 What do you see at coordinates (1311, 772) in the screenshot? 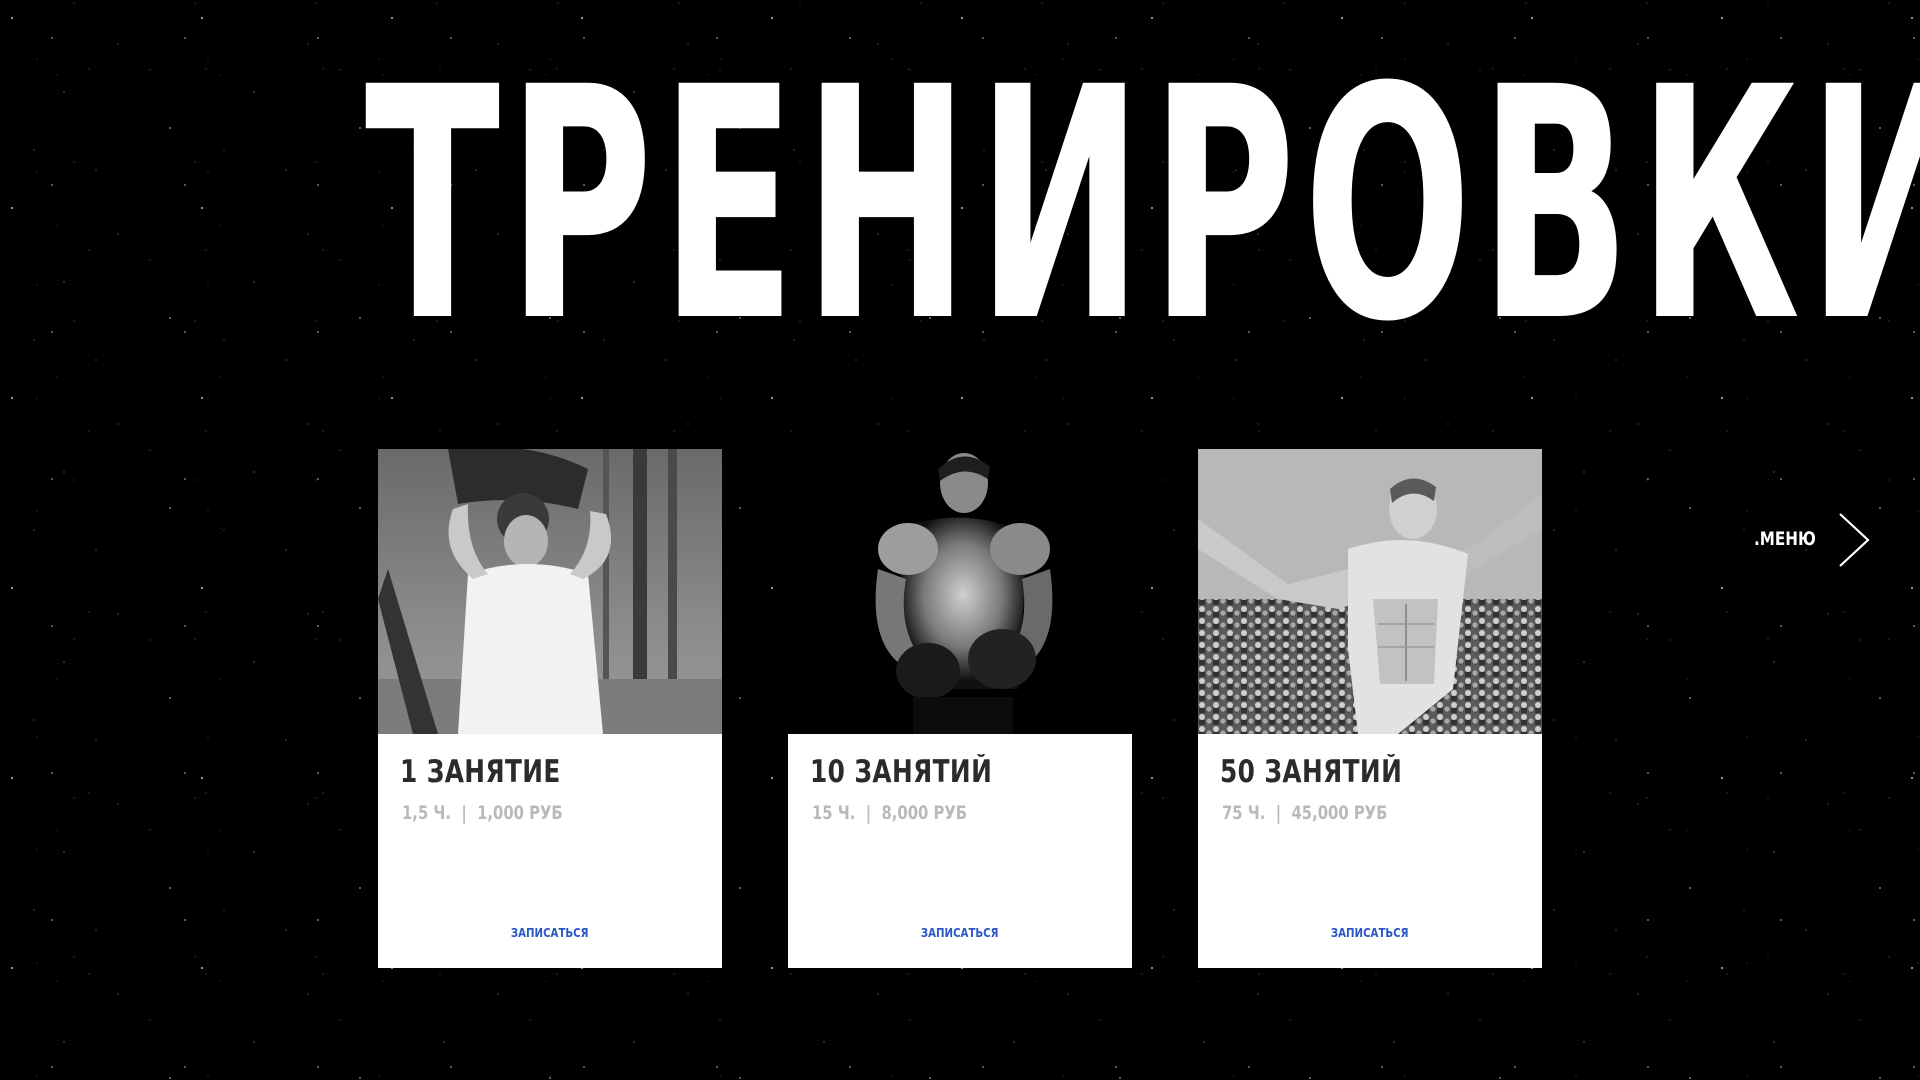
I see `plan-title: 50 ЗАНЯТИЙ` at bounding box center [1311, 772].